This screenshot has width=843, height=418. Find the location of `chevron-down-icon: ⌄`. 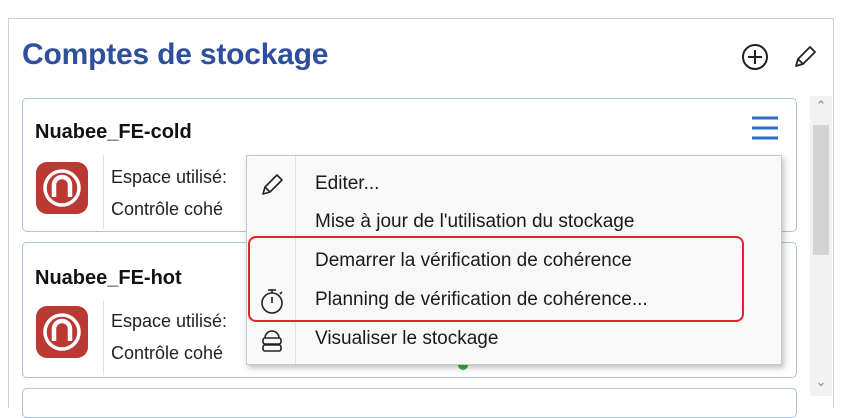

chevron-down-icon: ⌄ is located at coordinates (821, 382).